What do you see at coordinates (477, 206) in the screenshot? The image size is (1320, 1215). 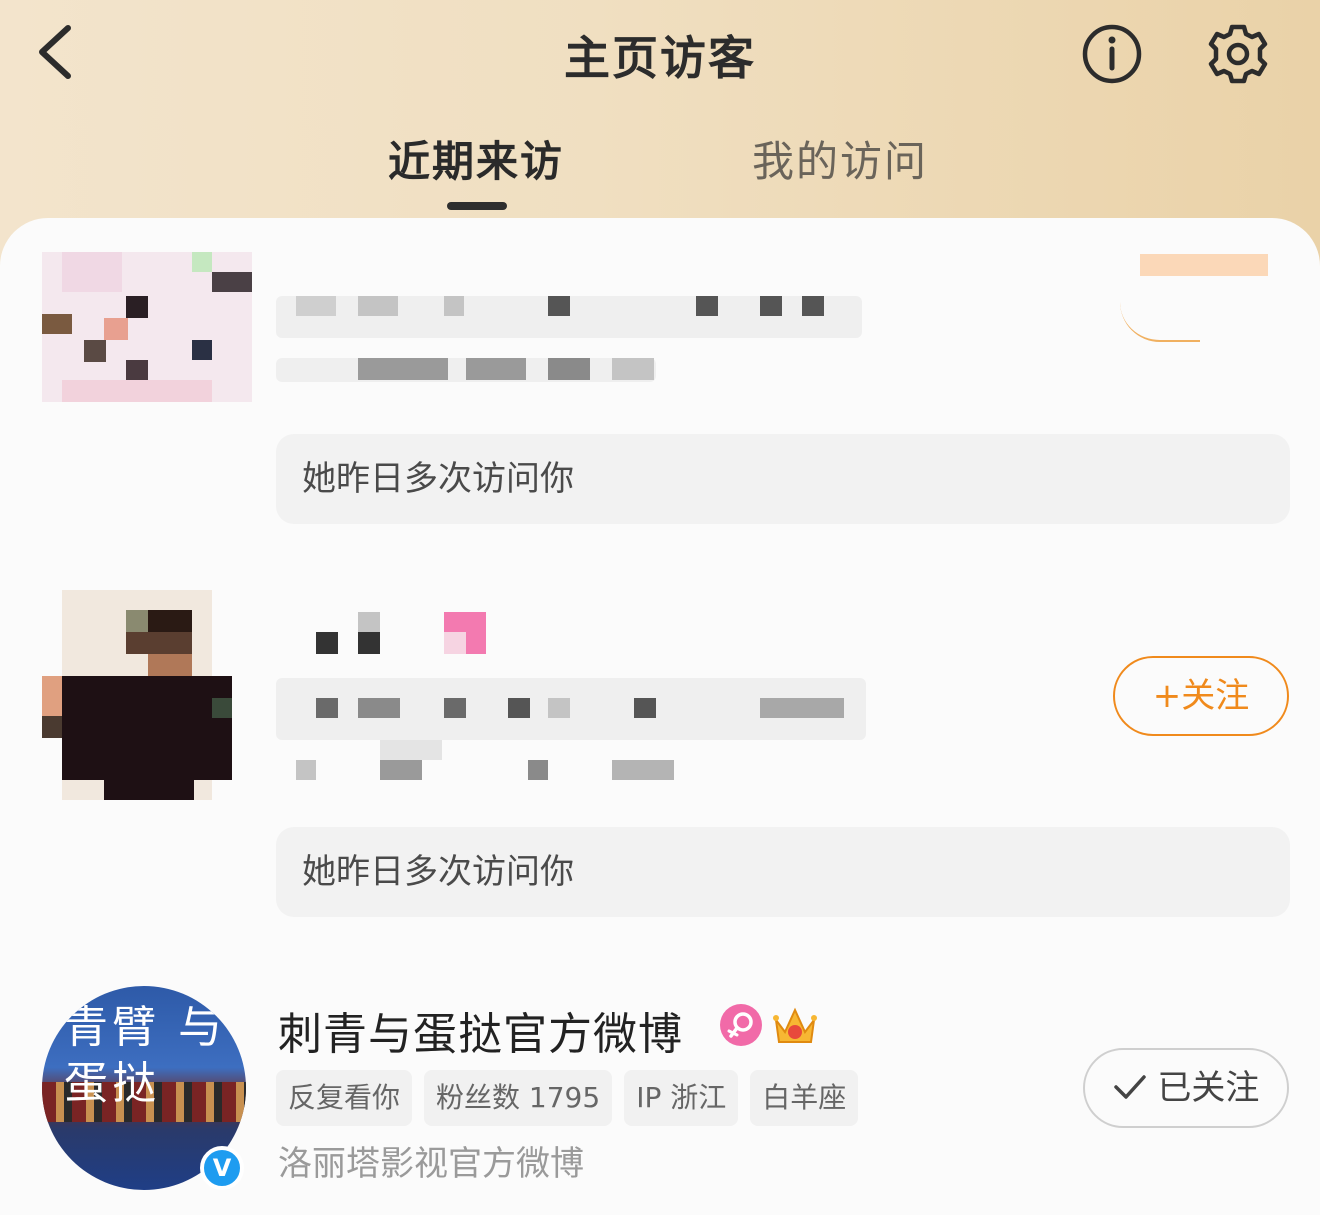 I see `active-tab-indicator` at bounding box center [477, 206].